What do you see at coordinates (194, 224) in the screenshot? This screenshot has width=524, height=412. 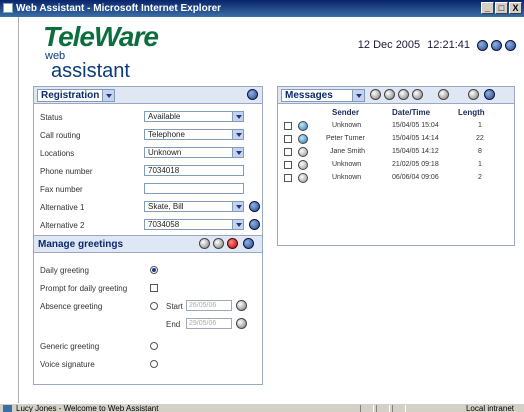 I see `alternative-2-select: 7034058` at bounding box center [194, 224].